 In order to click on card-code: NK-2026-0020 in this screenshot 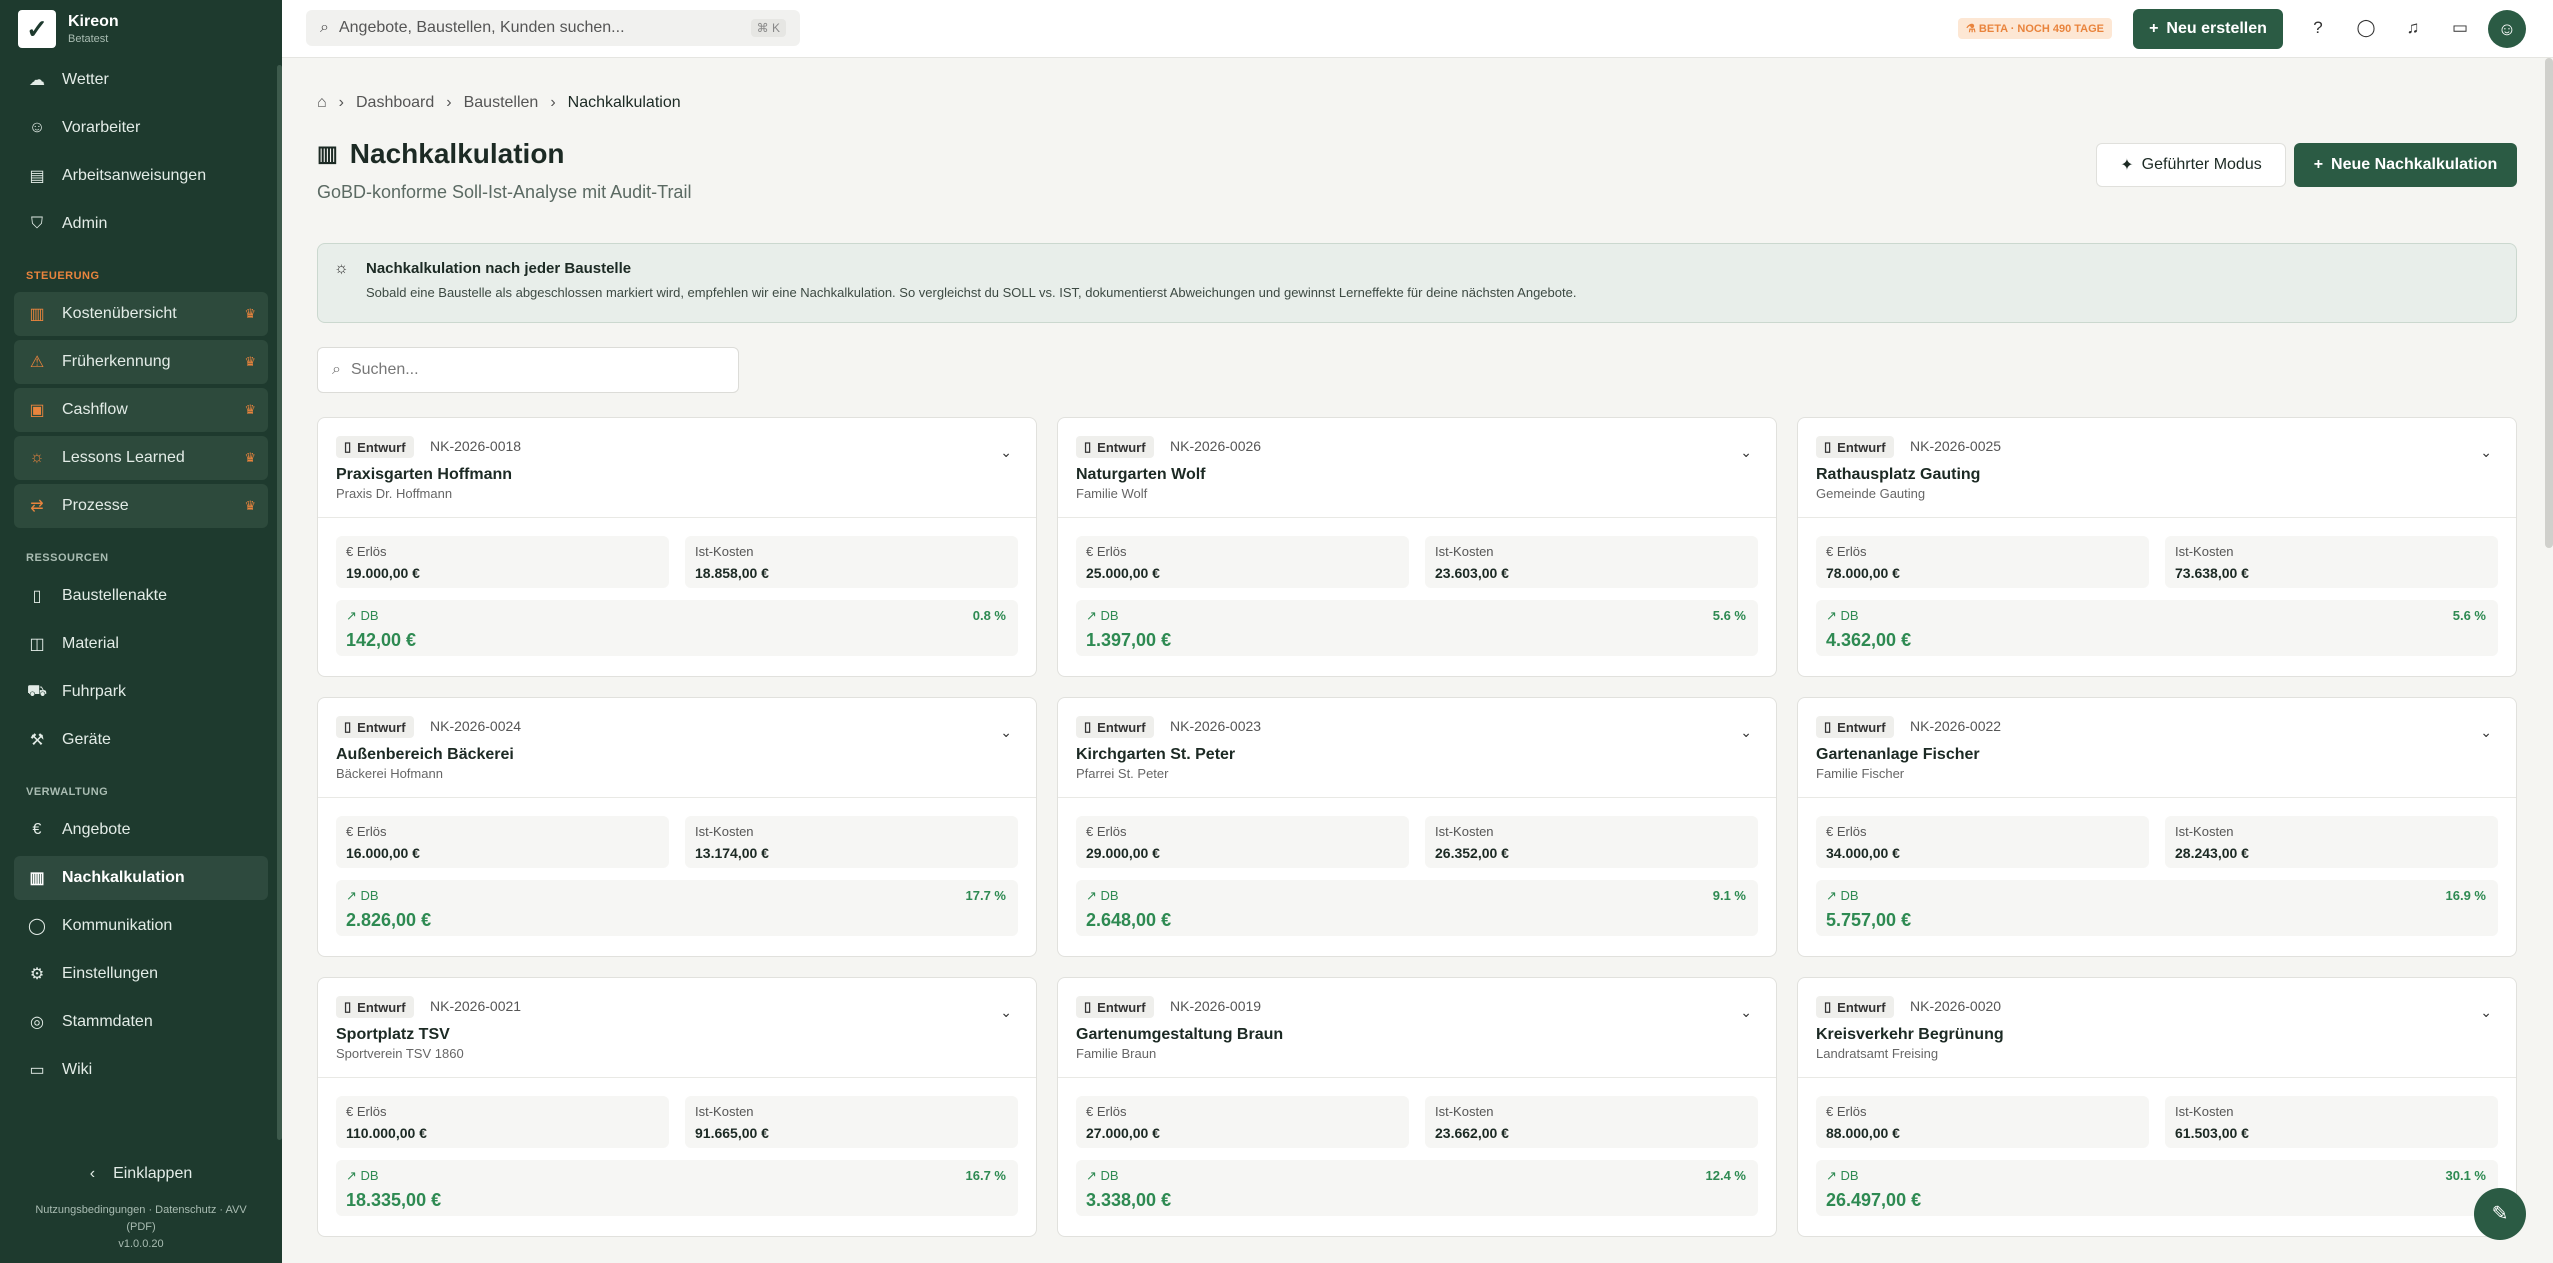, I will do `click(1956, 1006)`.